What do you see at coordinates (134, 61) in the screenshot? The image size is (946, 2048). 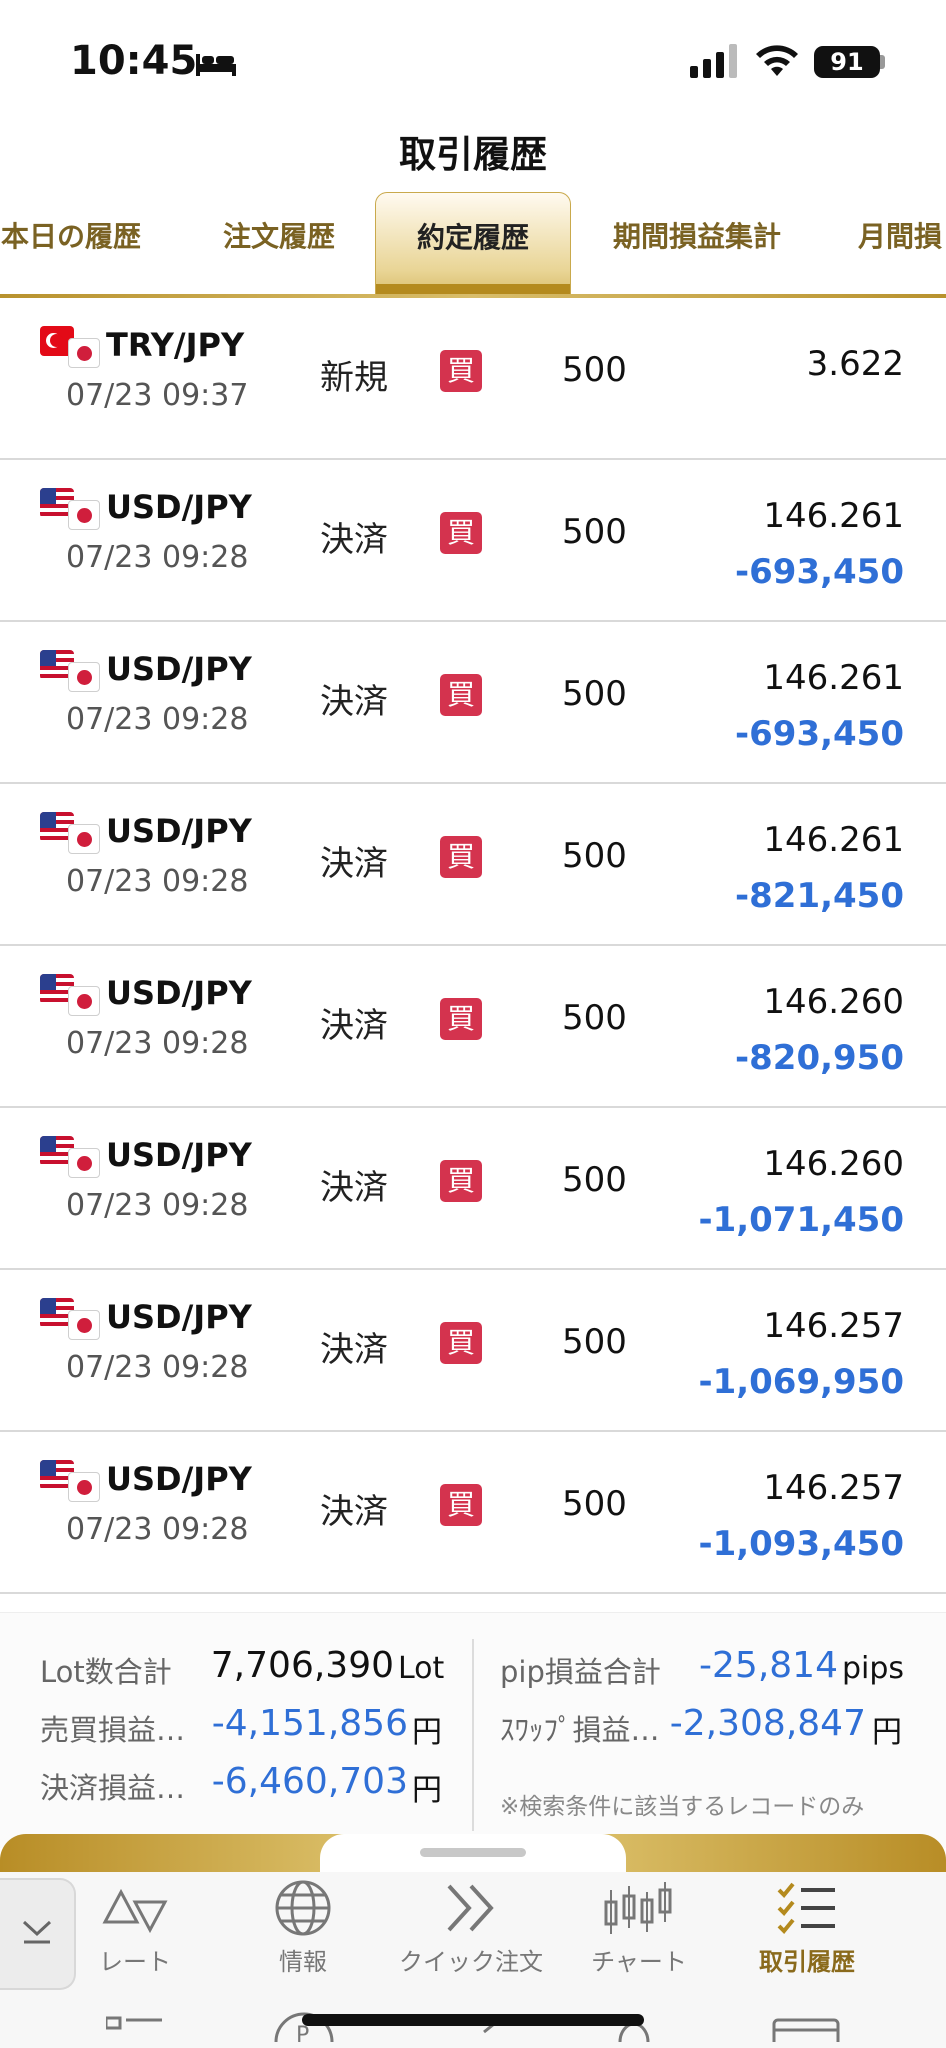 I see `status-time: 10:45` at bounding box center [134, 61].